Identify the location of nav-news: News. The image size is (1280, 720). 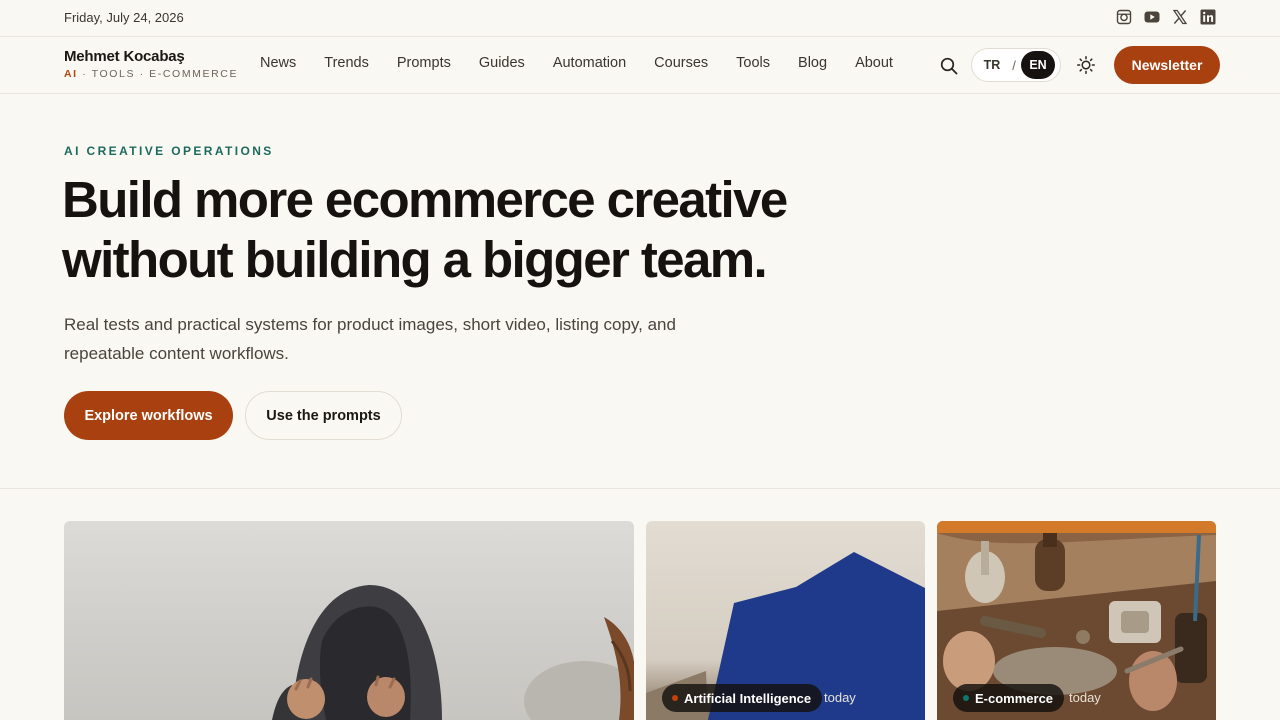
(278, 63).